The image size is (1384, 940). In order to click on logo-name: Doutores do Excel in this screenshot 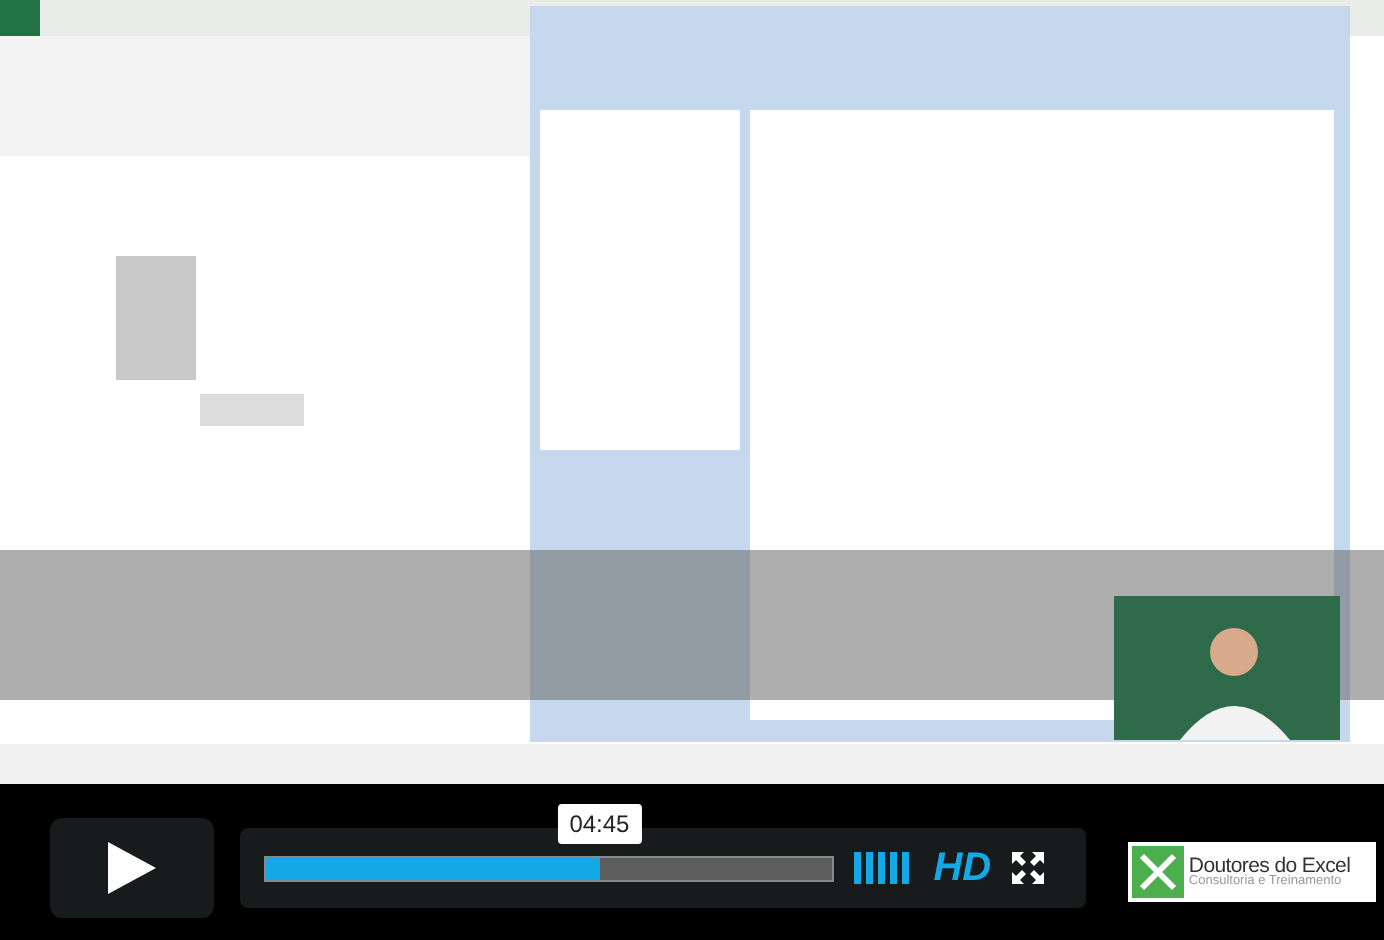, I will do `click(1269, 865)`.